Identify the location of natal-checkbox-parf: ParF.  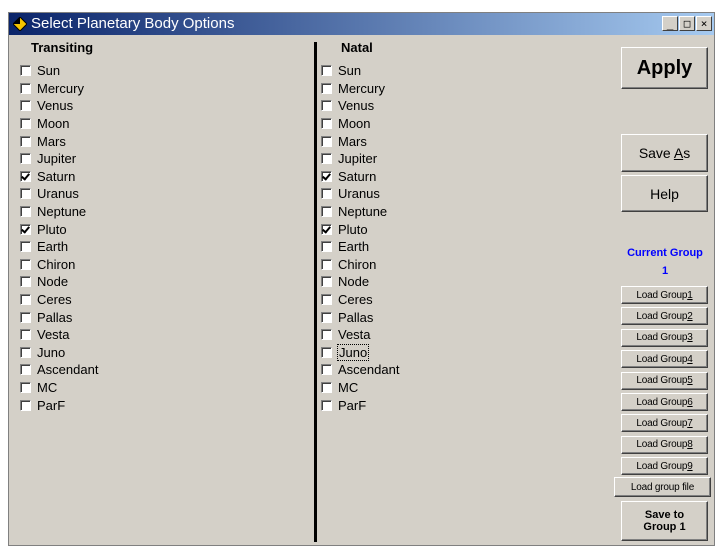
(360, 405).